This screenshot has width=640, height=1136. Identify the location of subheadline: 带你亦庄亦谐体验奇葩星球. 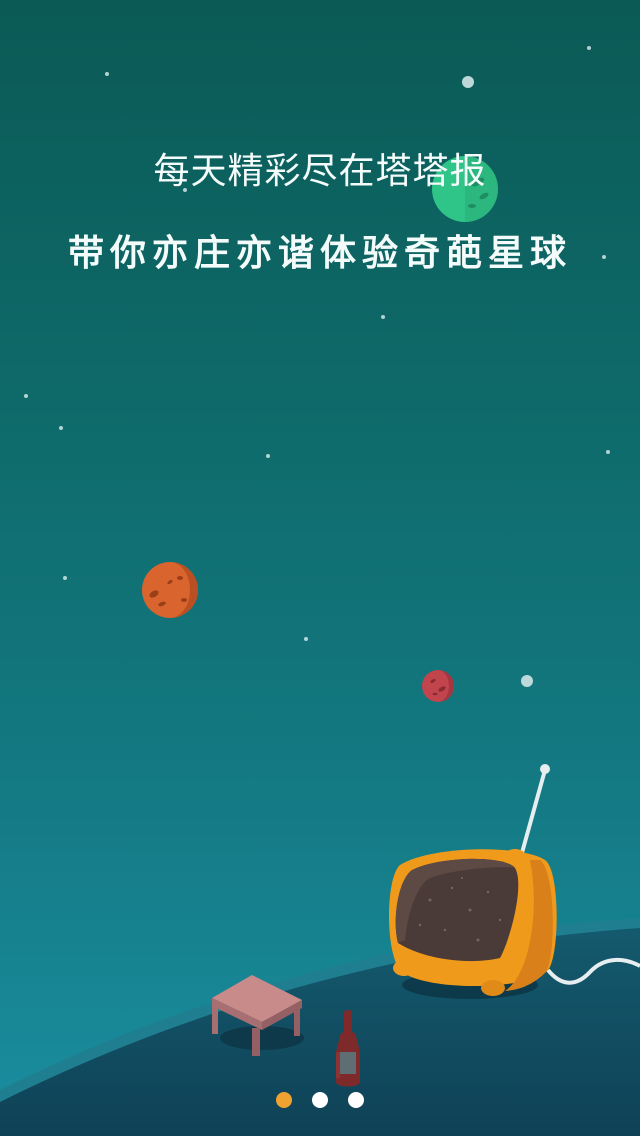
(319, 253).